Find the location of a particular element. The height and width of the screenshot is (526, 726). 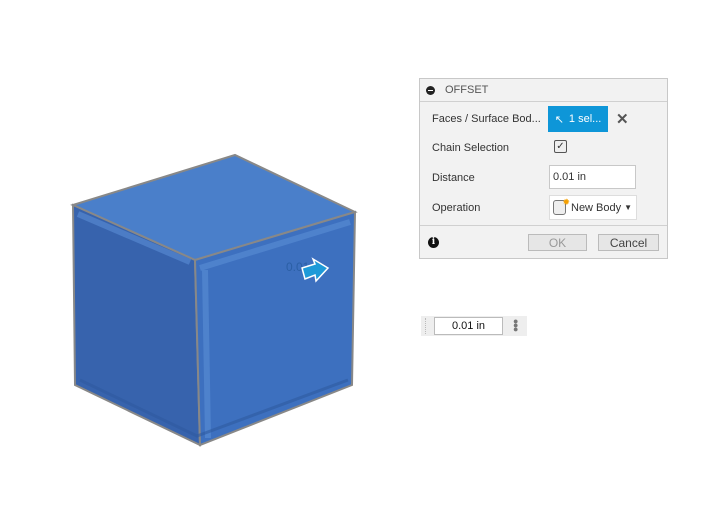

chevron-down-icon: ▼ is located at coordinates (628, 207).